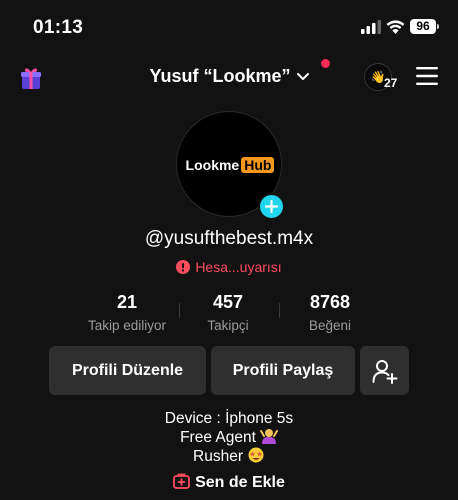  I want to click on visitor-count: 27, so click(391, 83).